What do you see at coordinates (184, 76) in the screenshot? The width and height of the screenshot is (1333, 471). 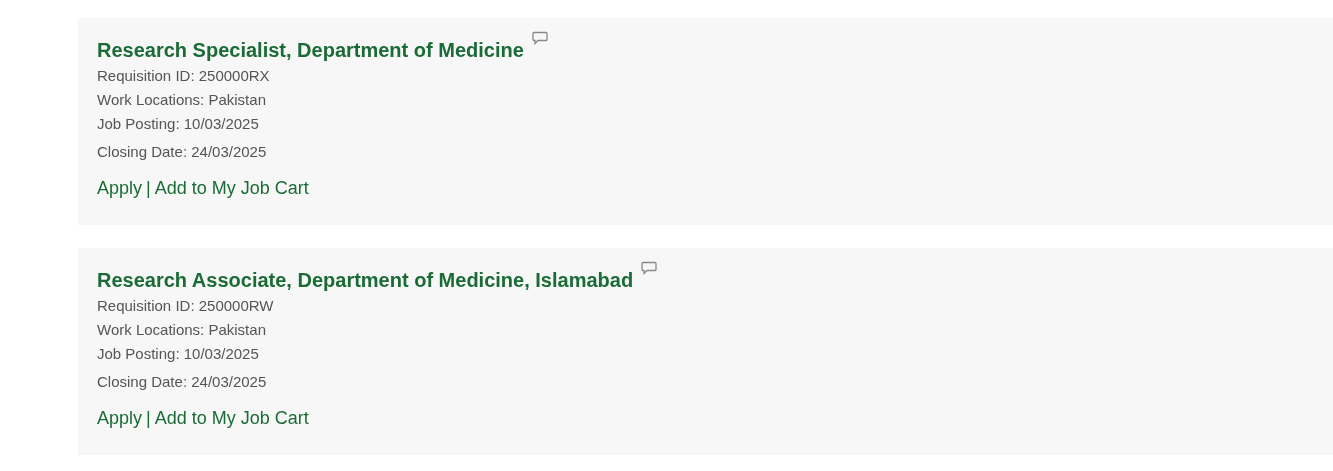 I see `job-detail-text: Requisition ID: 250000RX` at bounding box center [184, 76].